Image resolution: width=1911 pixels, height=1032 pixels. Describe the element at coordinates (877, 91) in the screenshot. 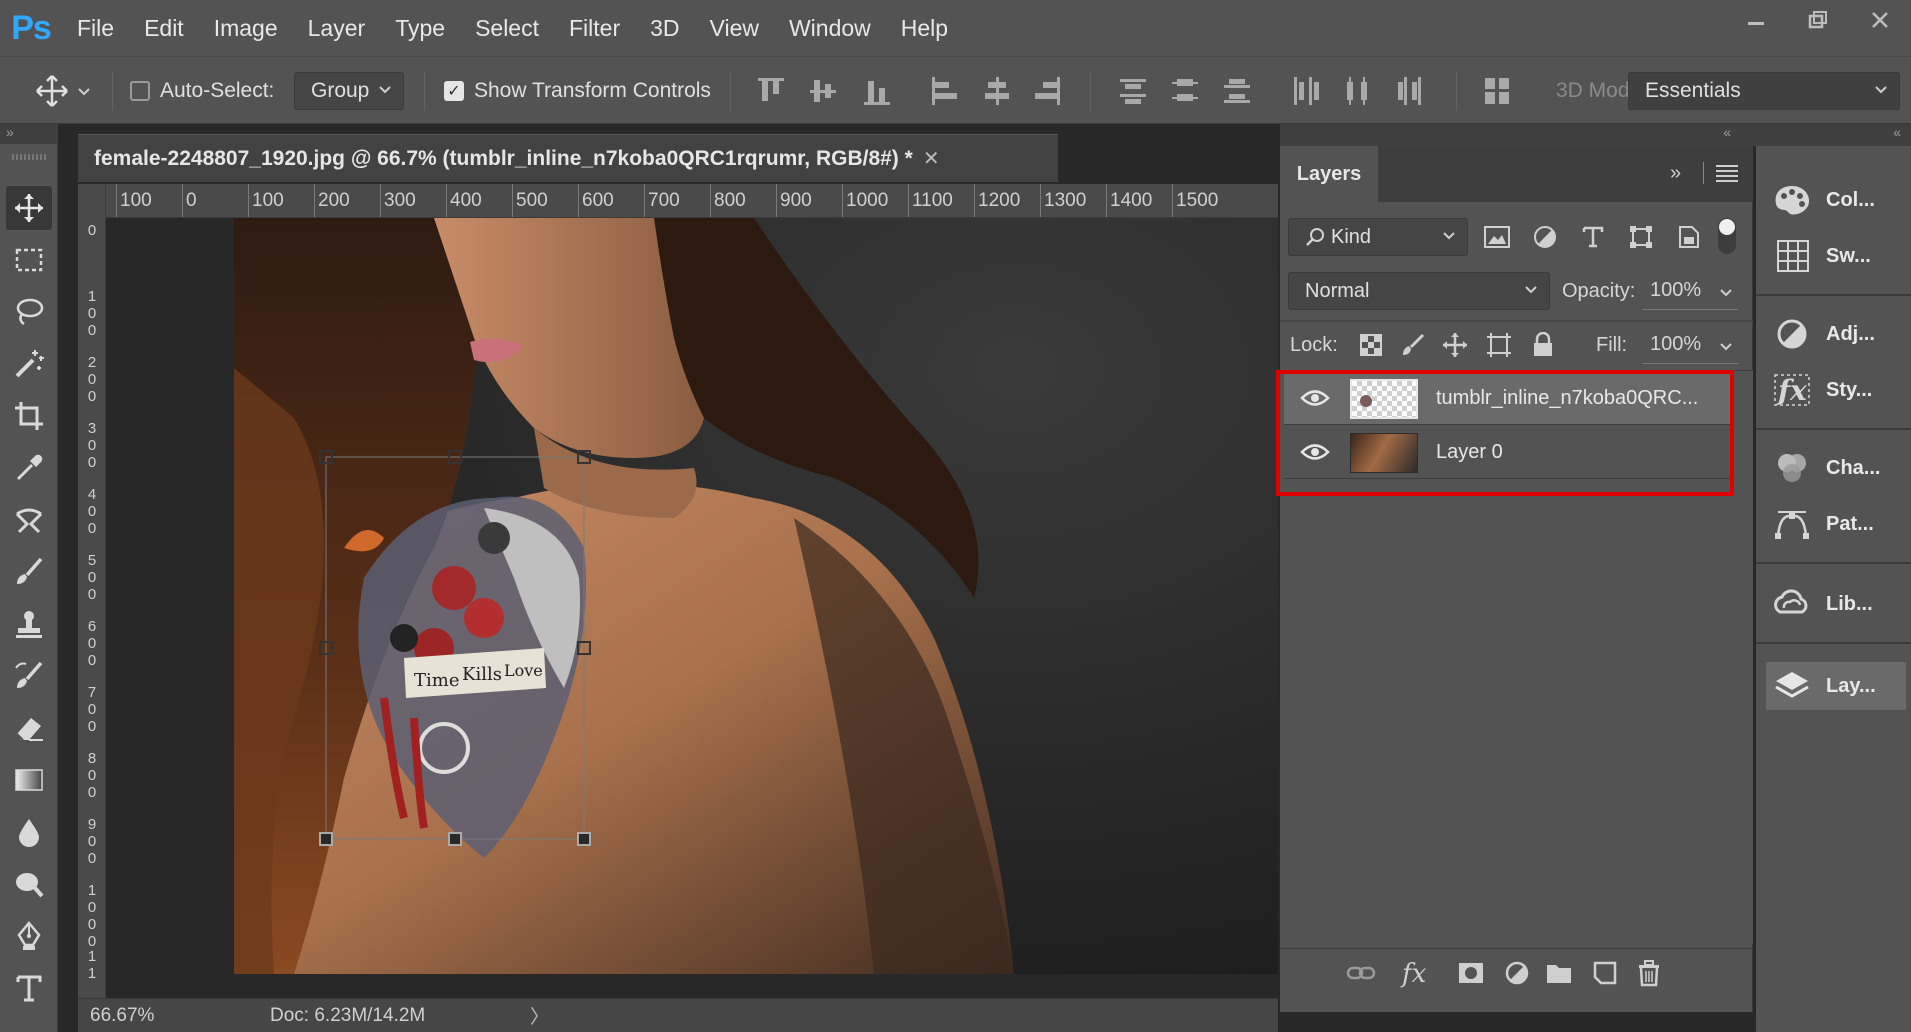

I see `align-bottom-edges-icon` at that location.